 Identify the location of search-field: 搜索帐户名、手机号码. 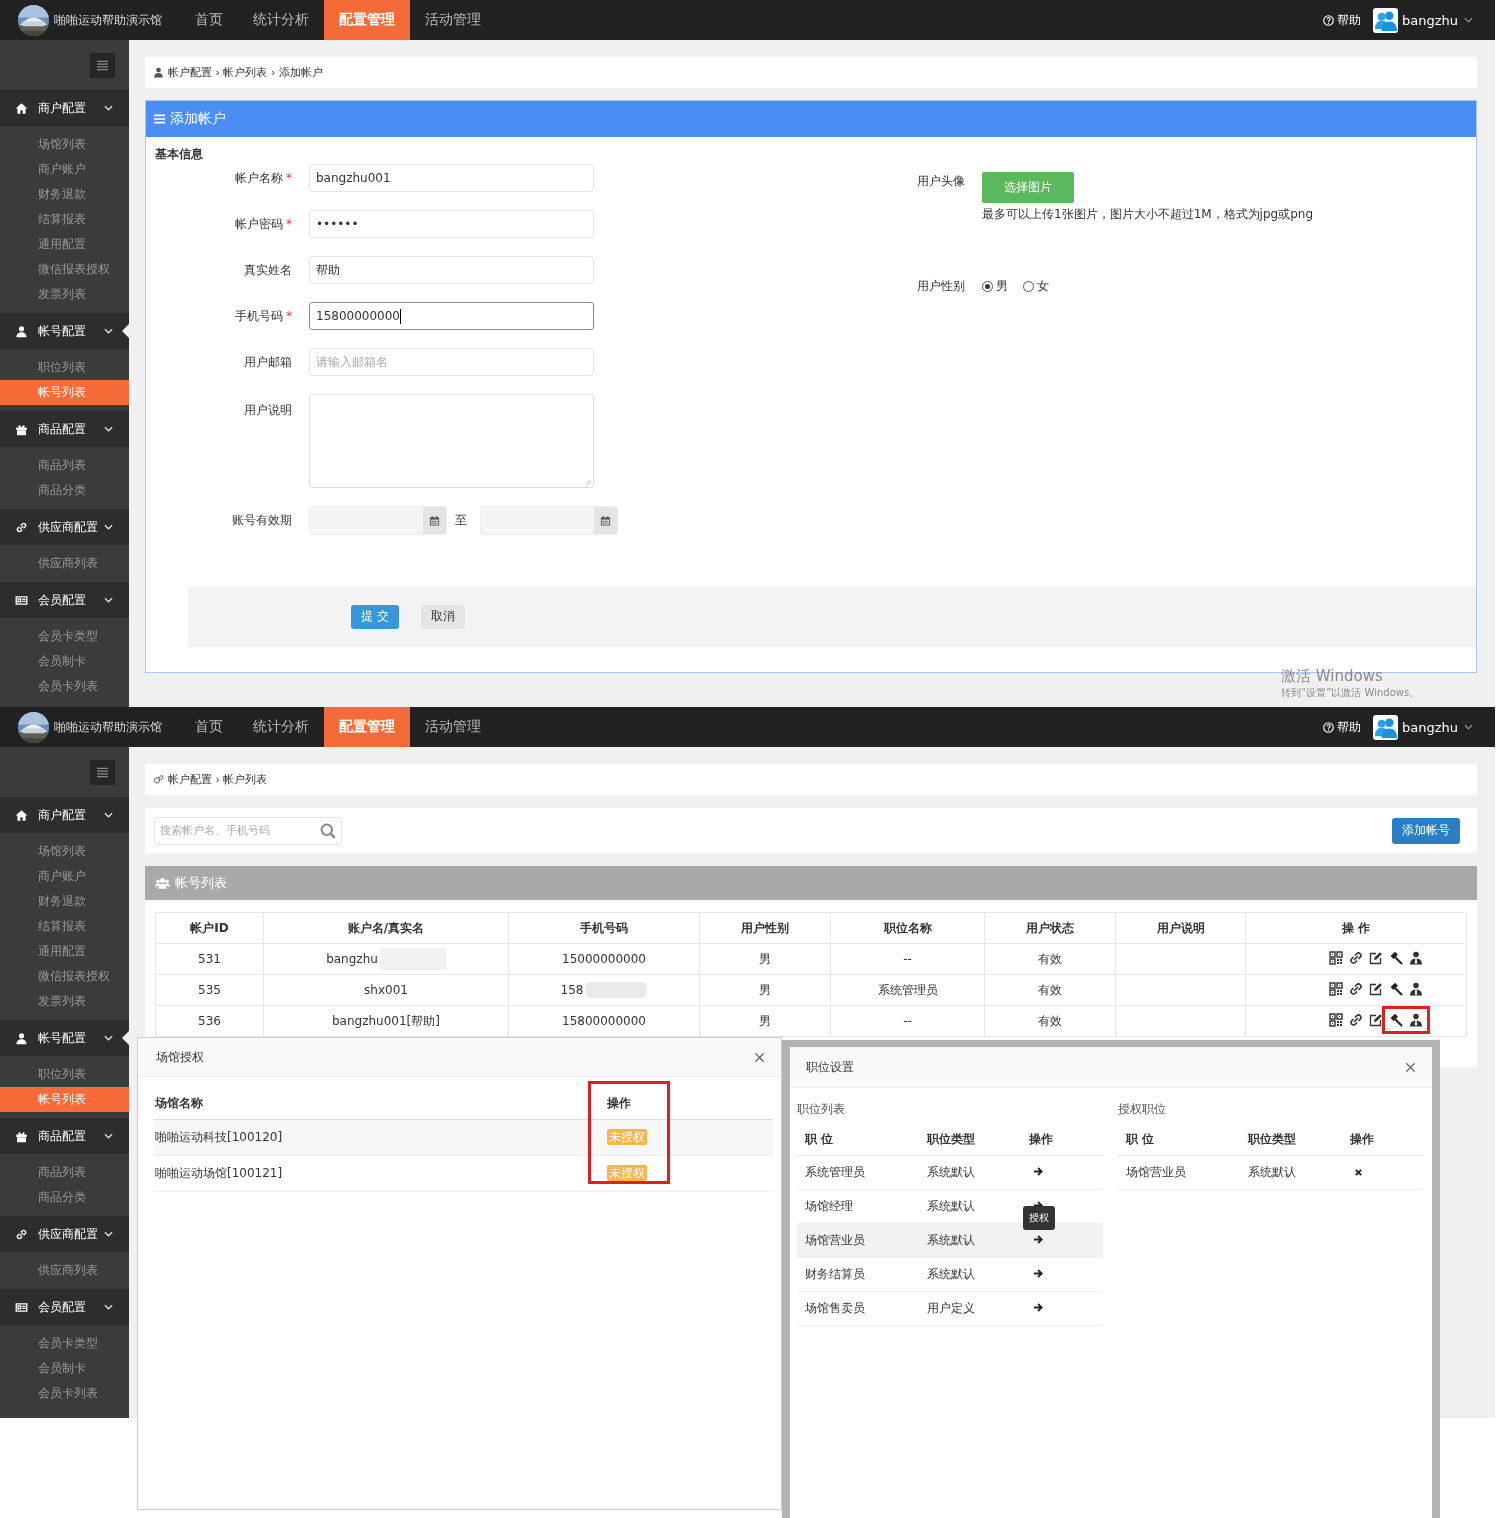
(248, 830).